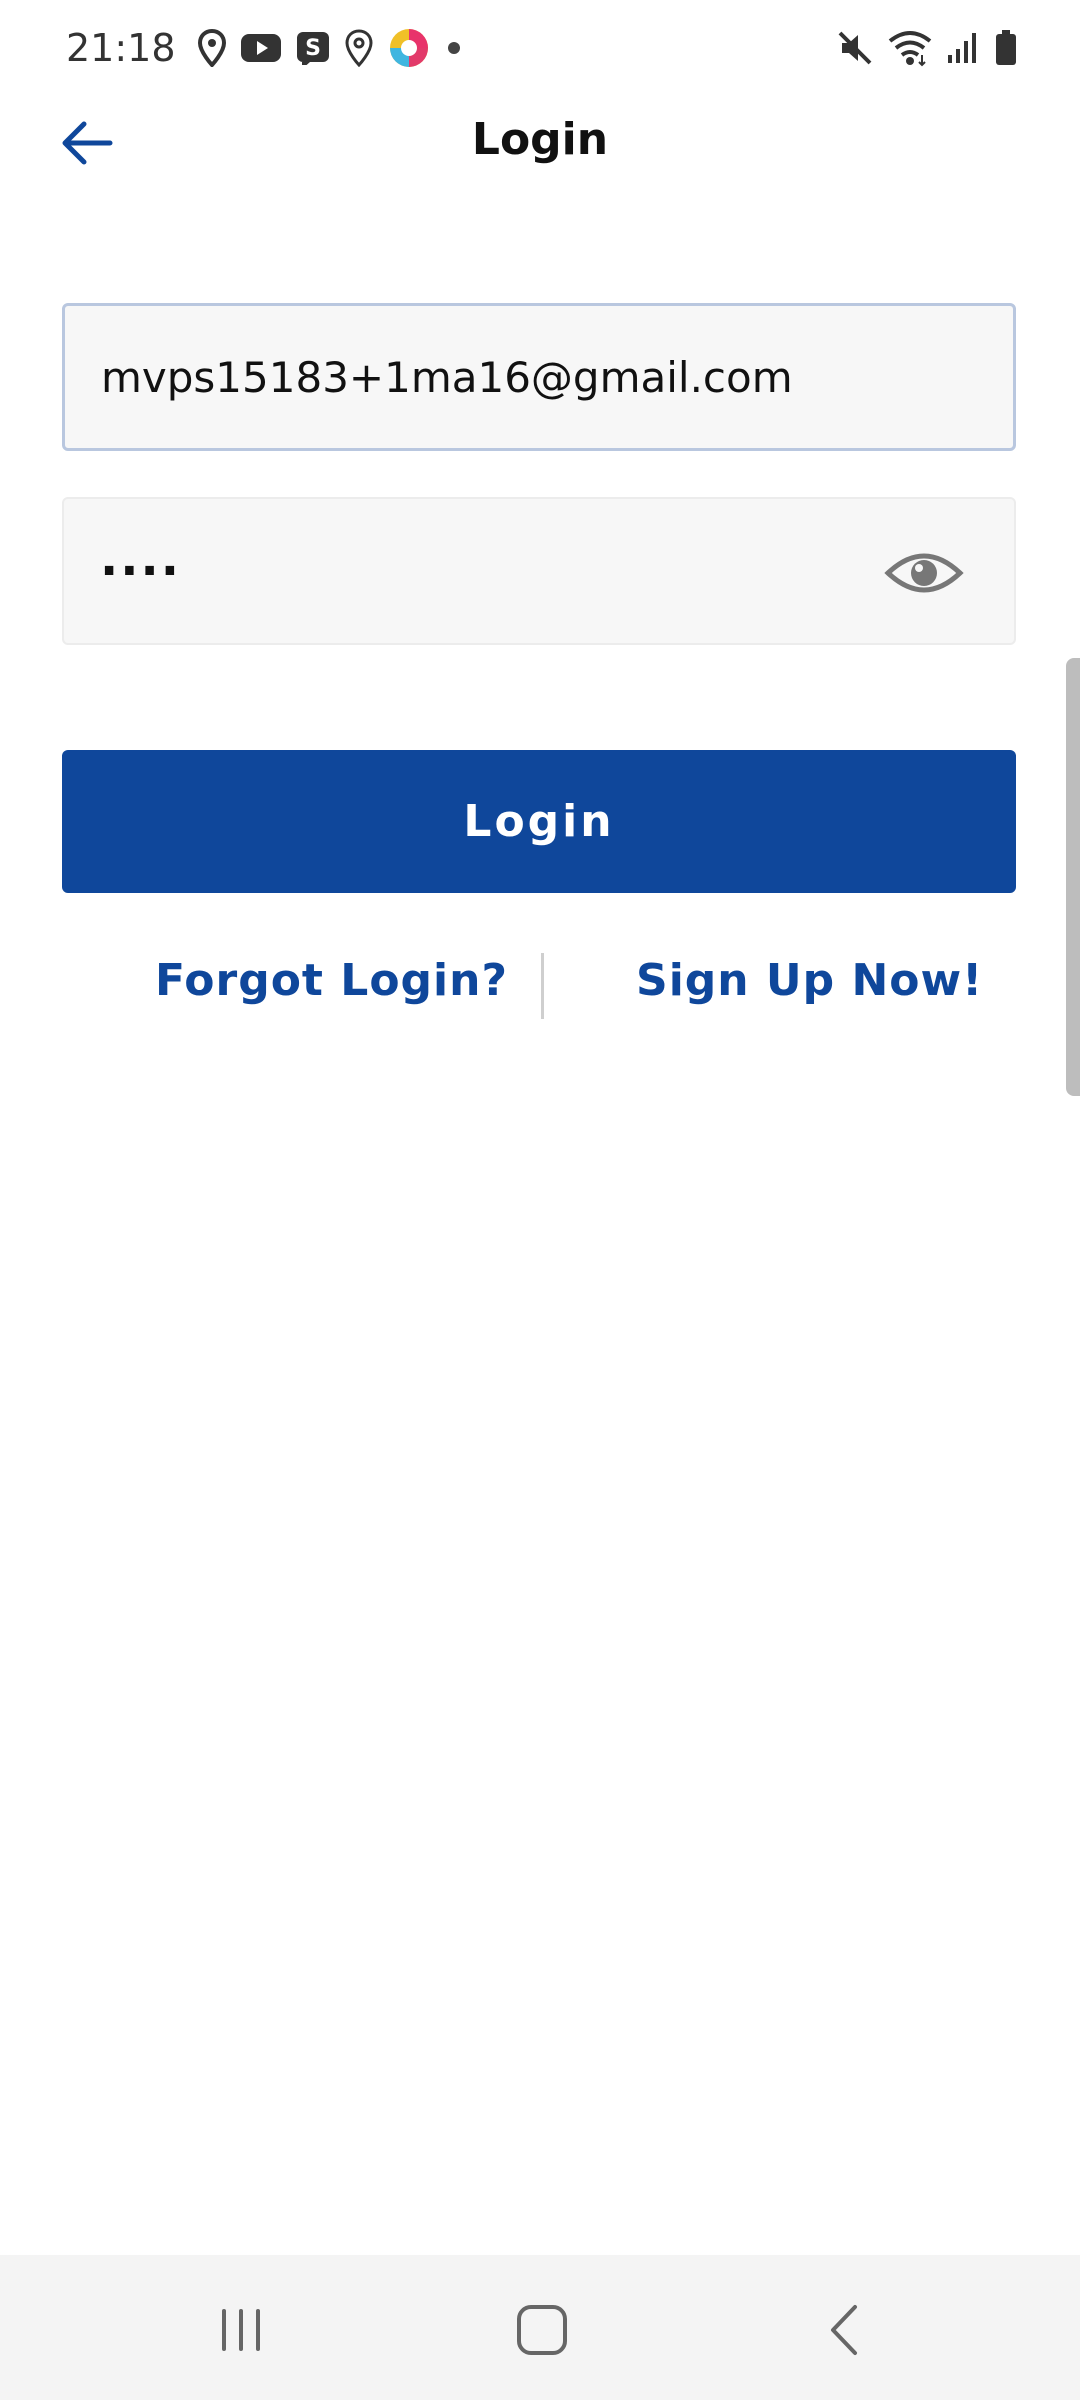  Describe the element at coordinates (121, 48) in the screenshot. I see `status-time: 21:18` at that location.